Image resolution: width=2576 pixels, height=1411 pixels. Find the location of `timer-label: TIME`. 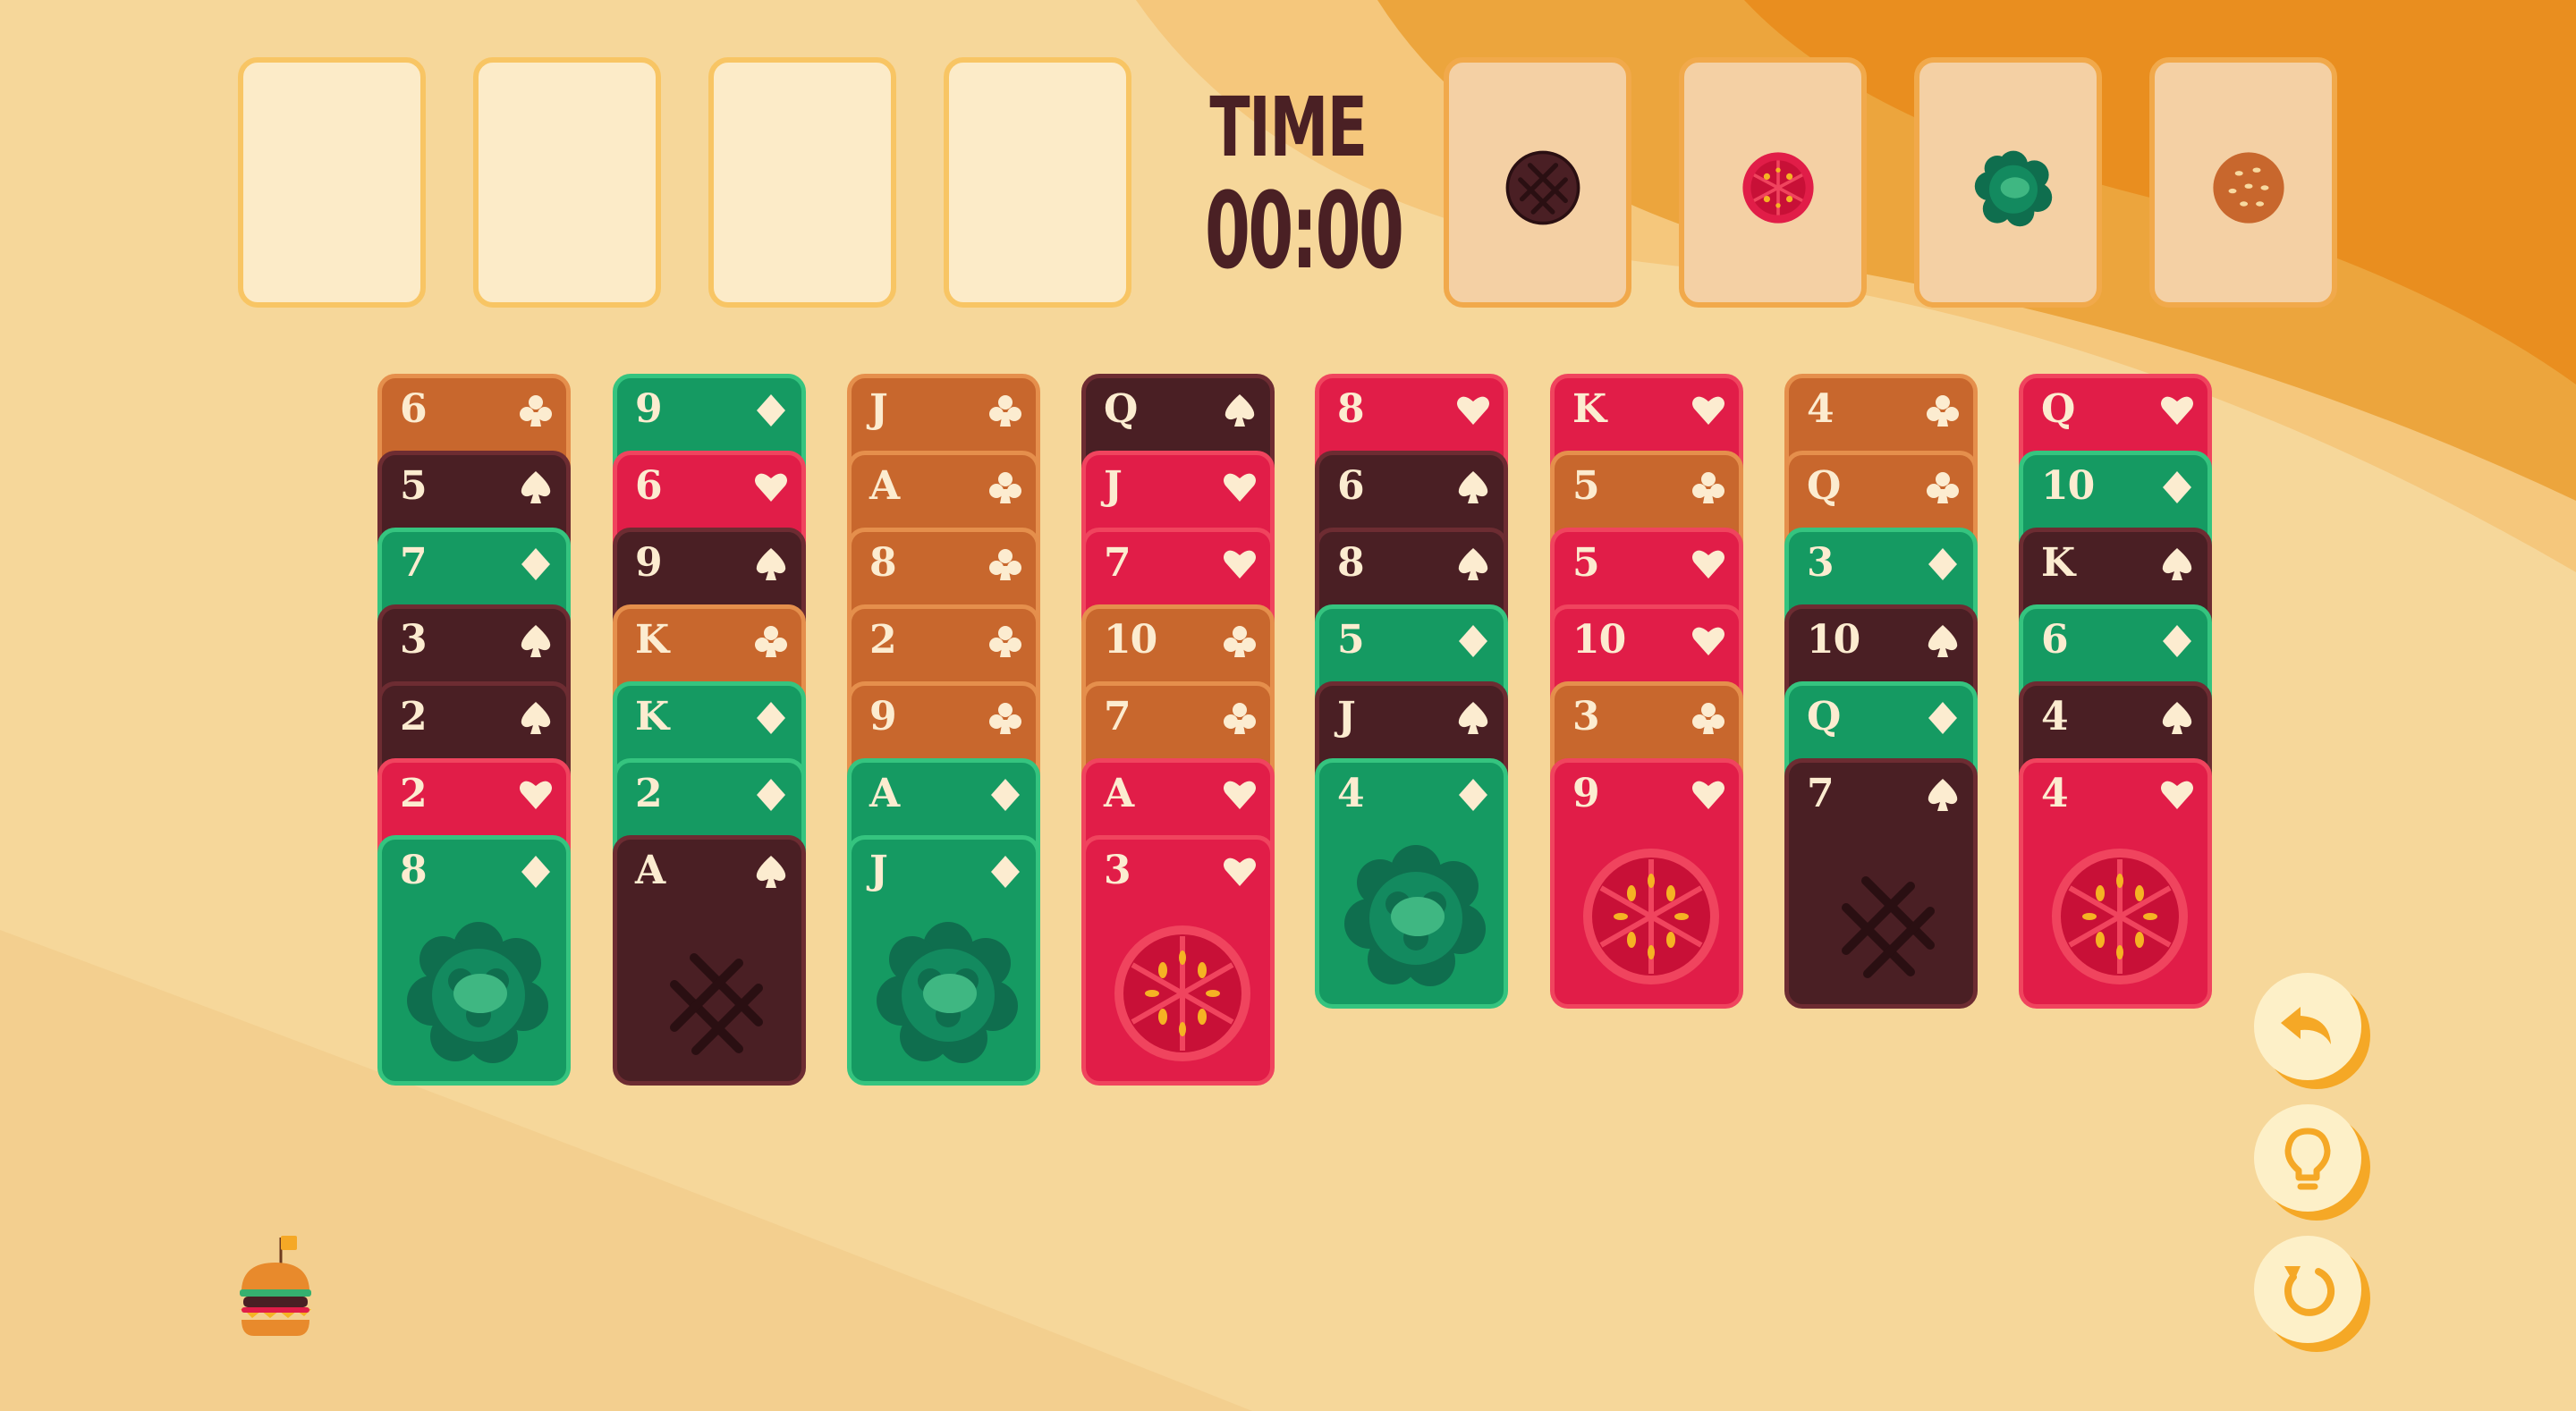

timer-label: TIME is located at coordinates (1288, 128).